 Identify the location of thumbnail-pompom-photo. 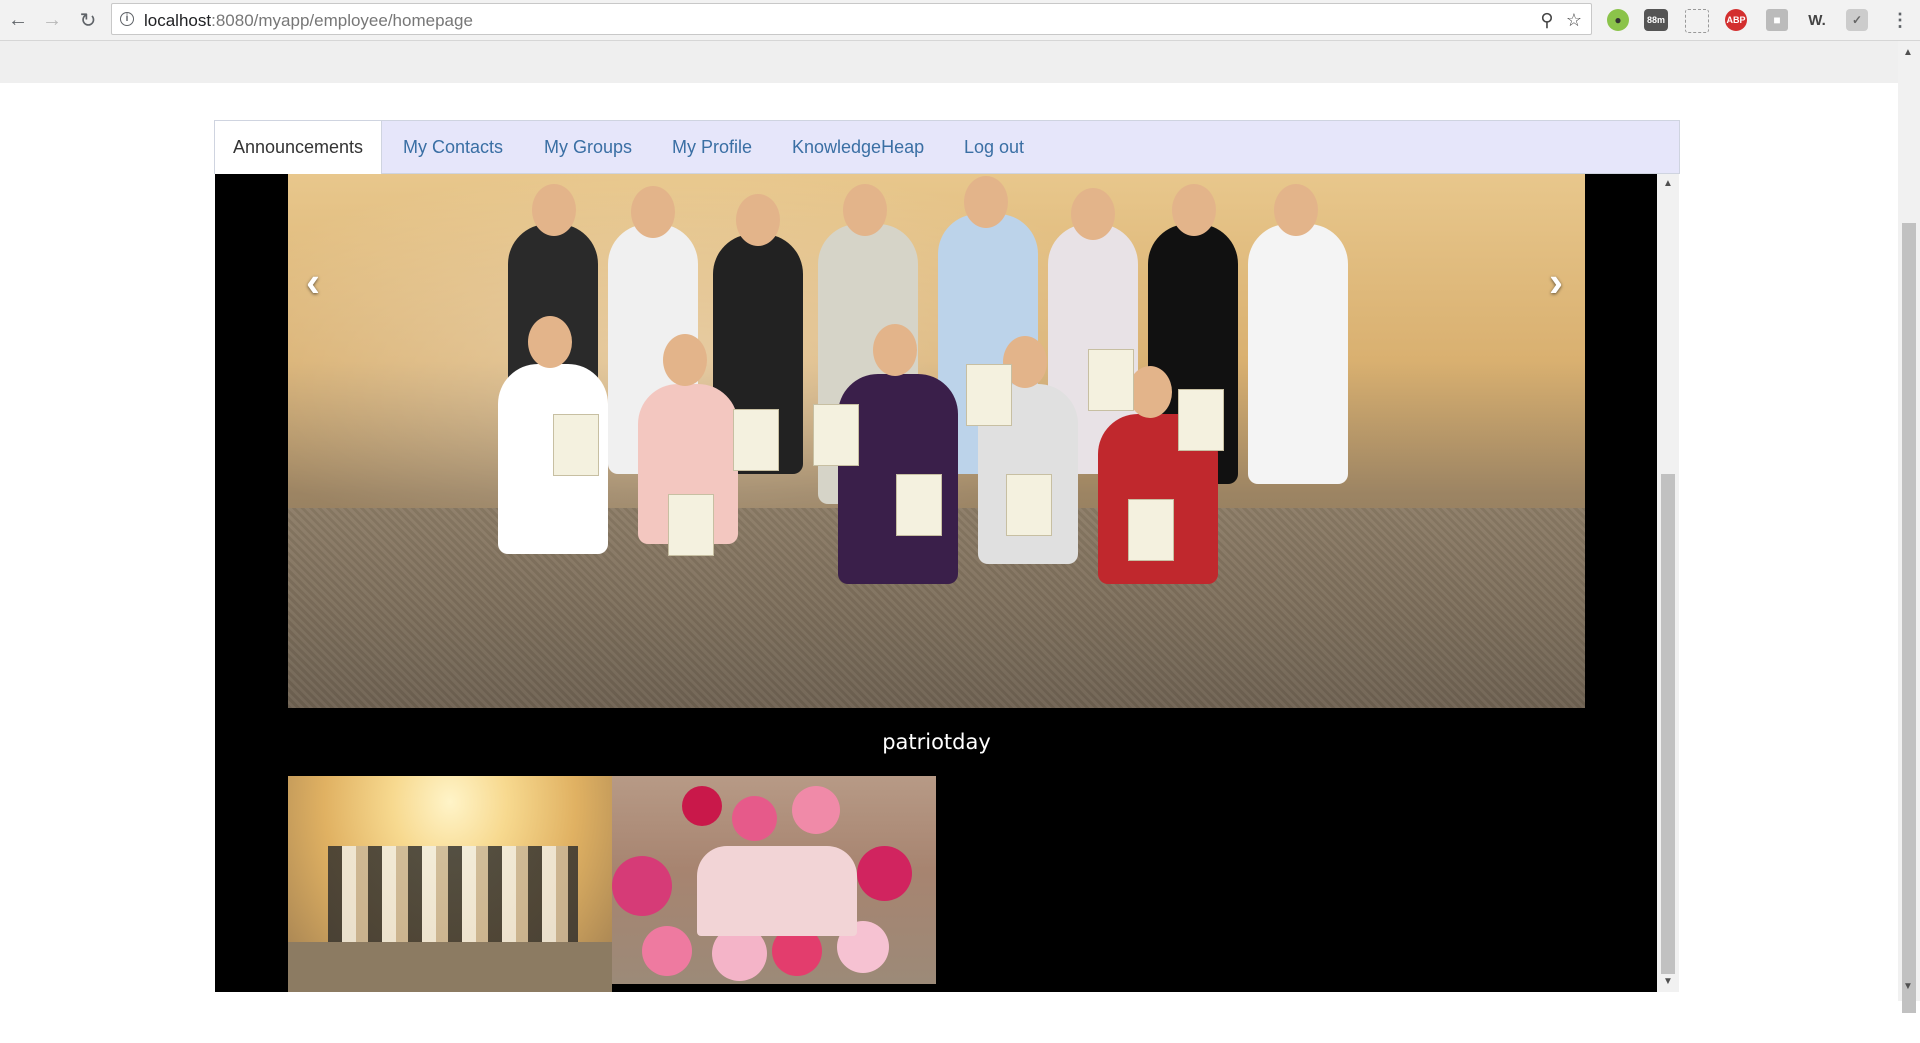
(774, 880).